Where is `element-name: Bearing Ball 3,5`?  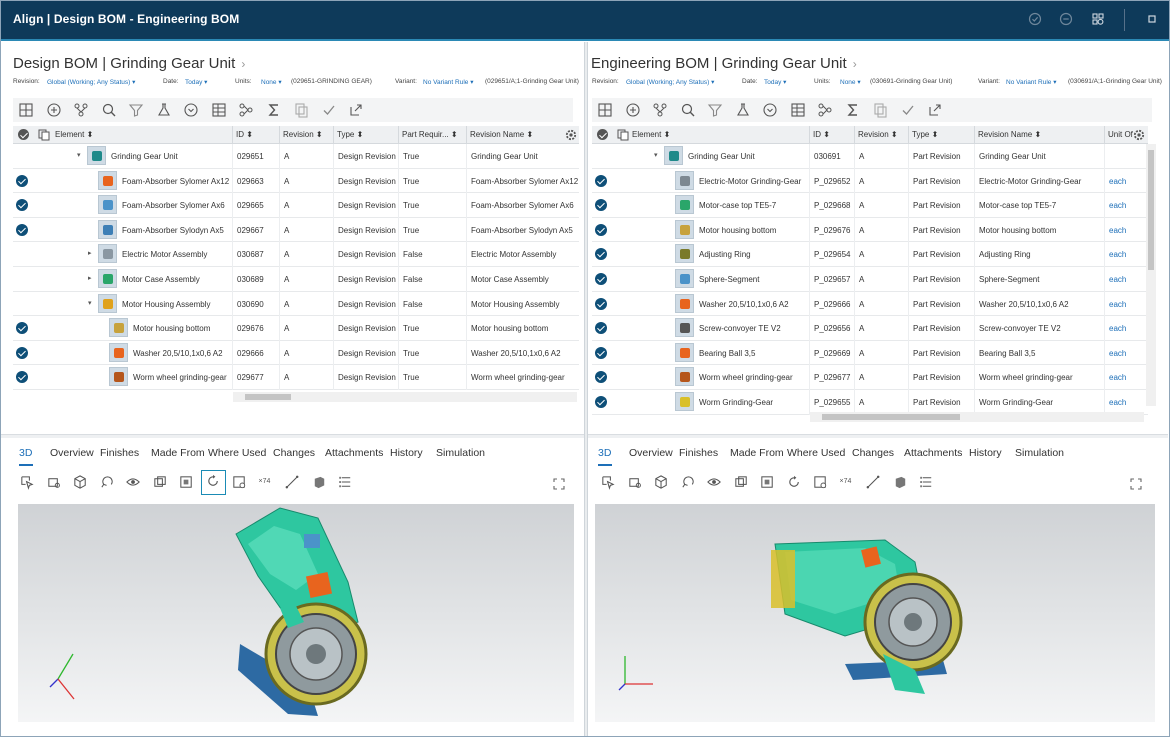
element-name: Bearing Ball 3,5 is located at coordinates (753, 353).